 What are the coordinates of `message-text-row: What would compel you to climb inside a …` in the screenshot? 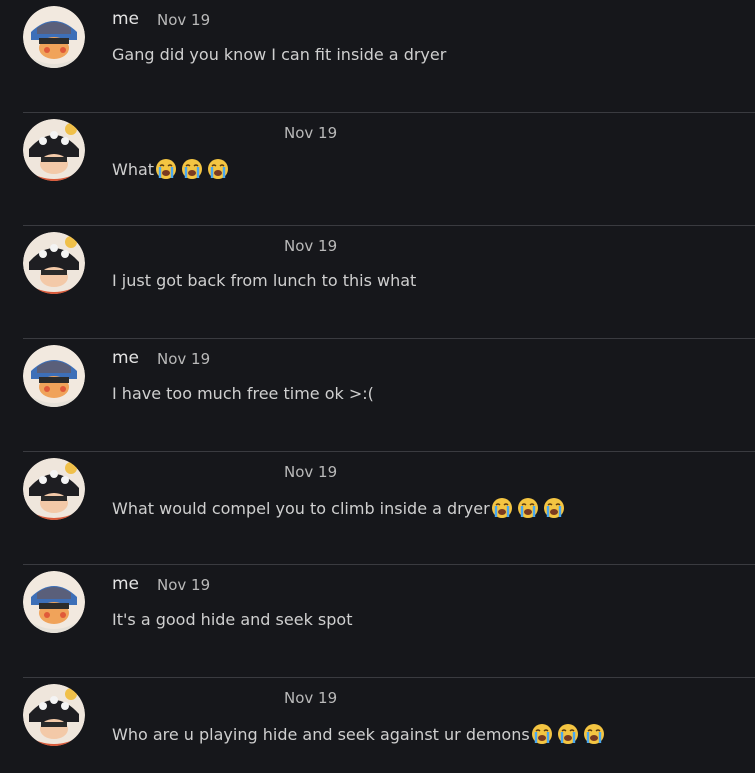 It's located at (340, 508).